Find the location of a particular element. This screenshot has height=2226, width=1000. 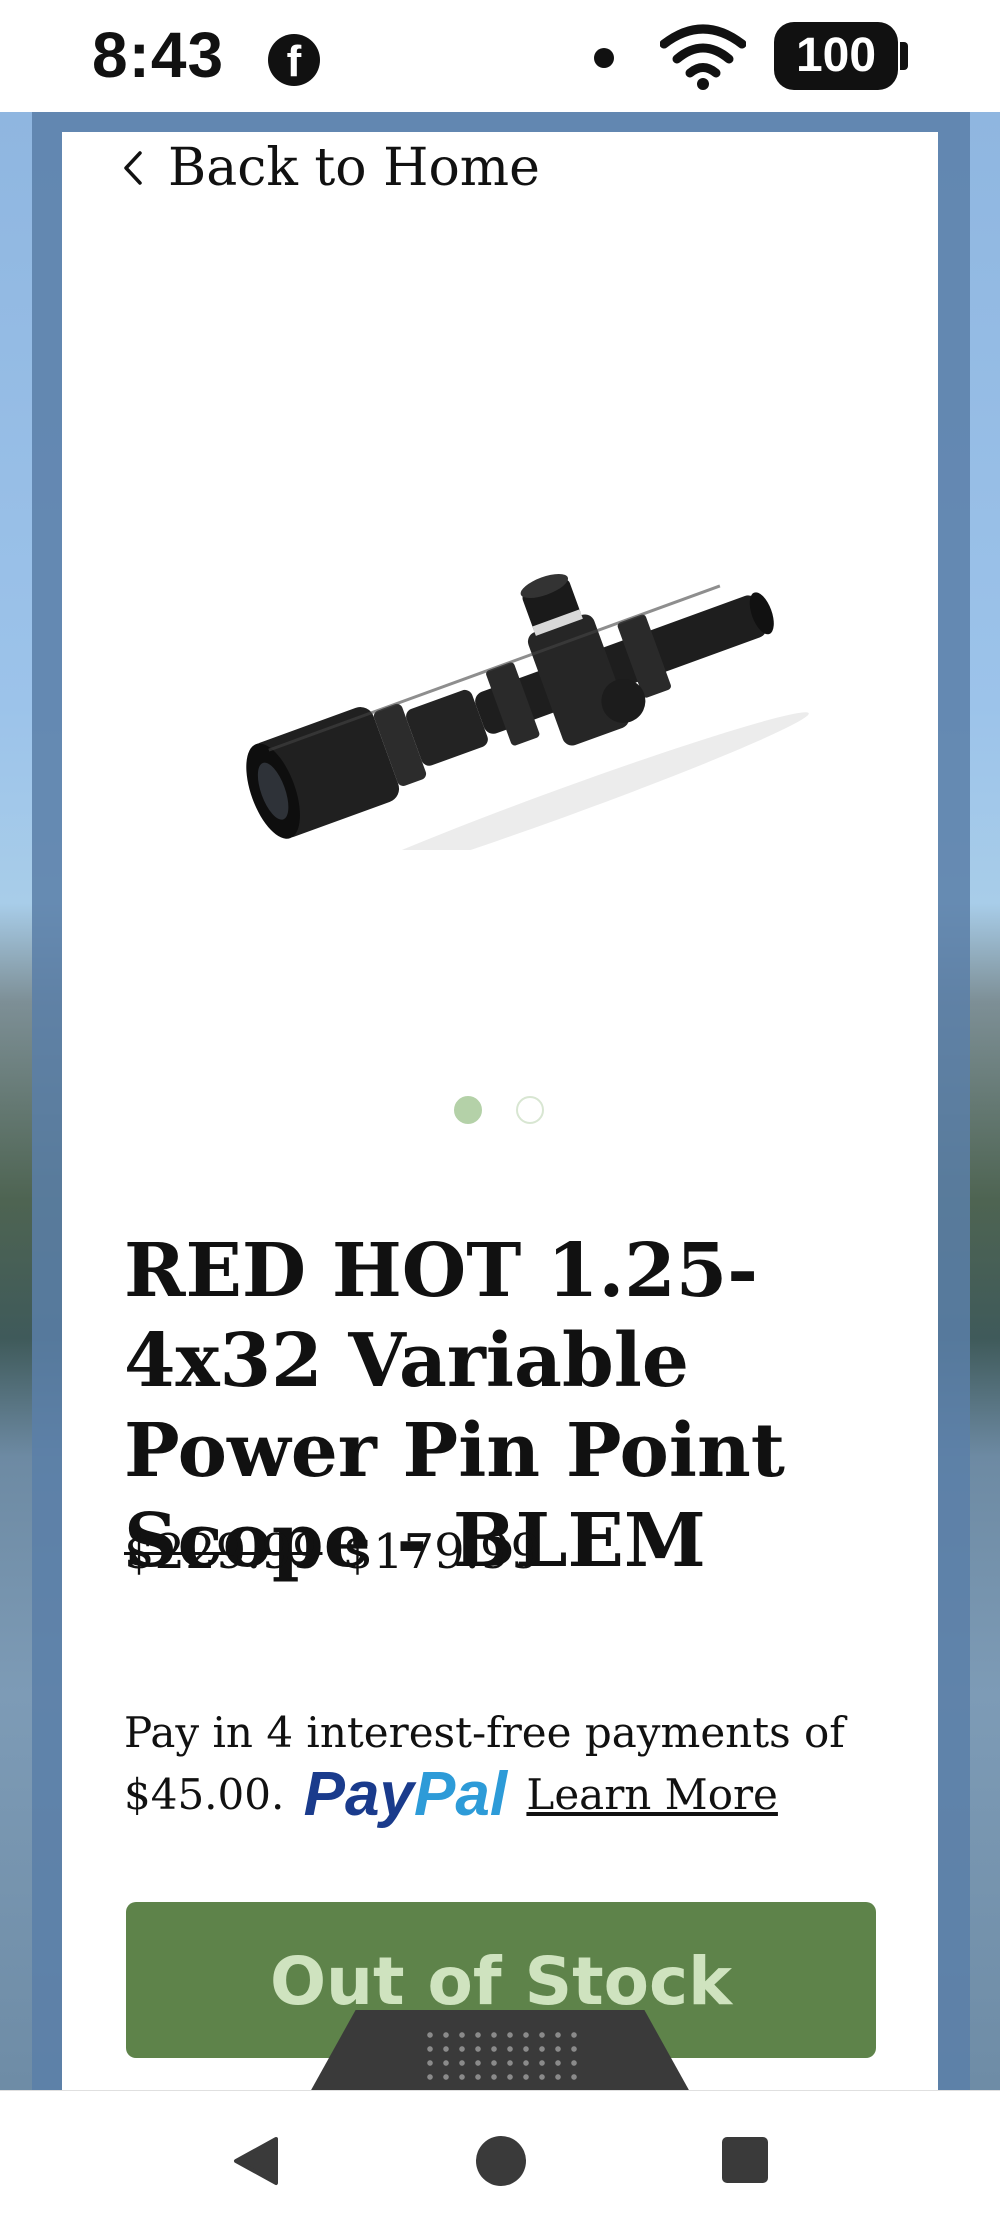

grip-dots-icon is located at coordinates (500, 2056).